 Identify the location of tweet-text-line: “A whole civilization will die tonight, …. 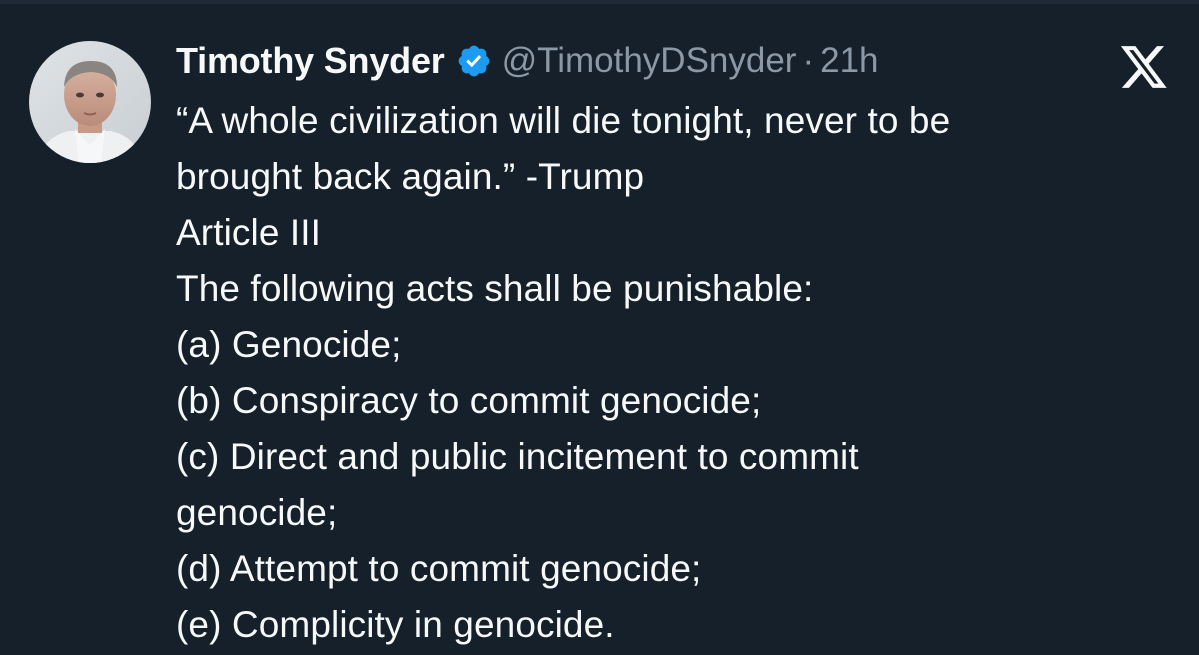
(563, 120).